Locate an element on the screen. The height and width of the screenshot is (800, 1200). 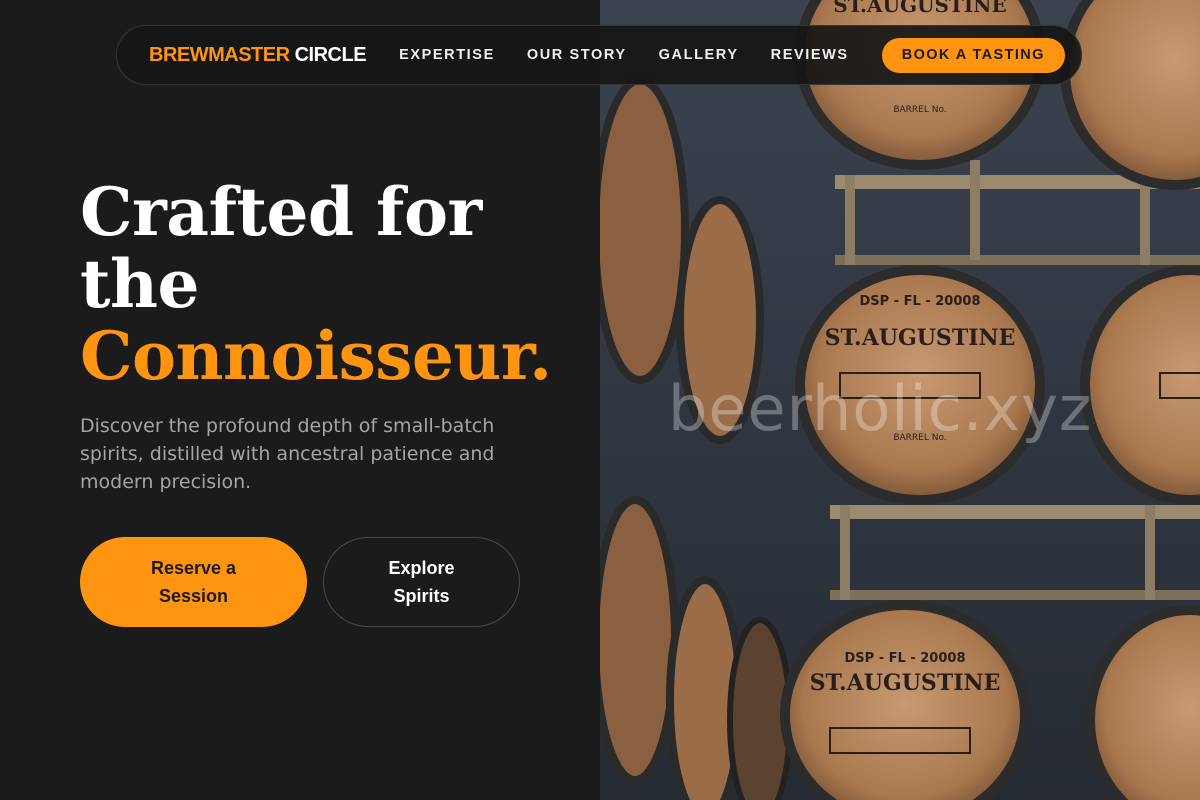
headline-line-2: the is located at coordinates (139, 284).